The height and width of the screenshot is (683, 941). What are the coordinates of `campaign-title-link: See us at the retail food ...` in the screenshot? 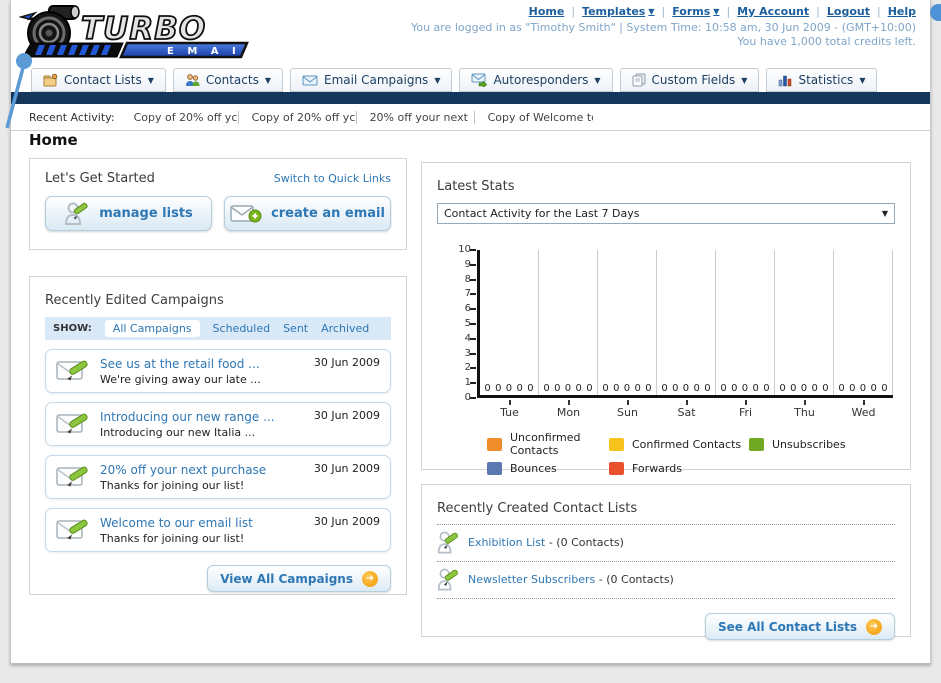 It's located at (180, 364).